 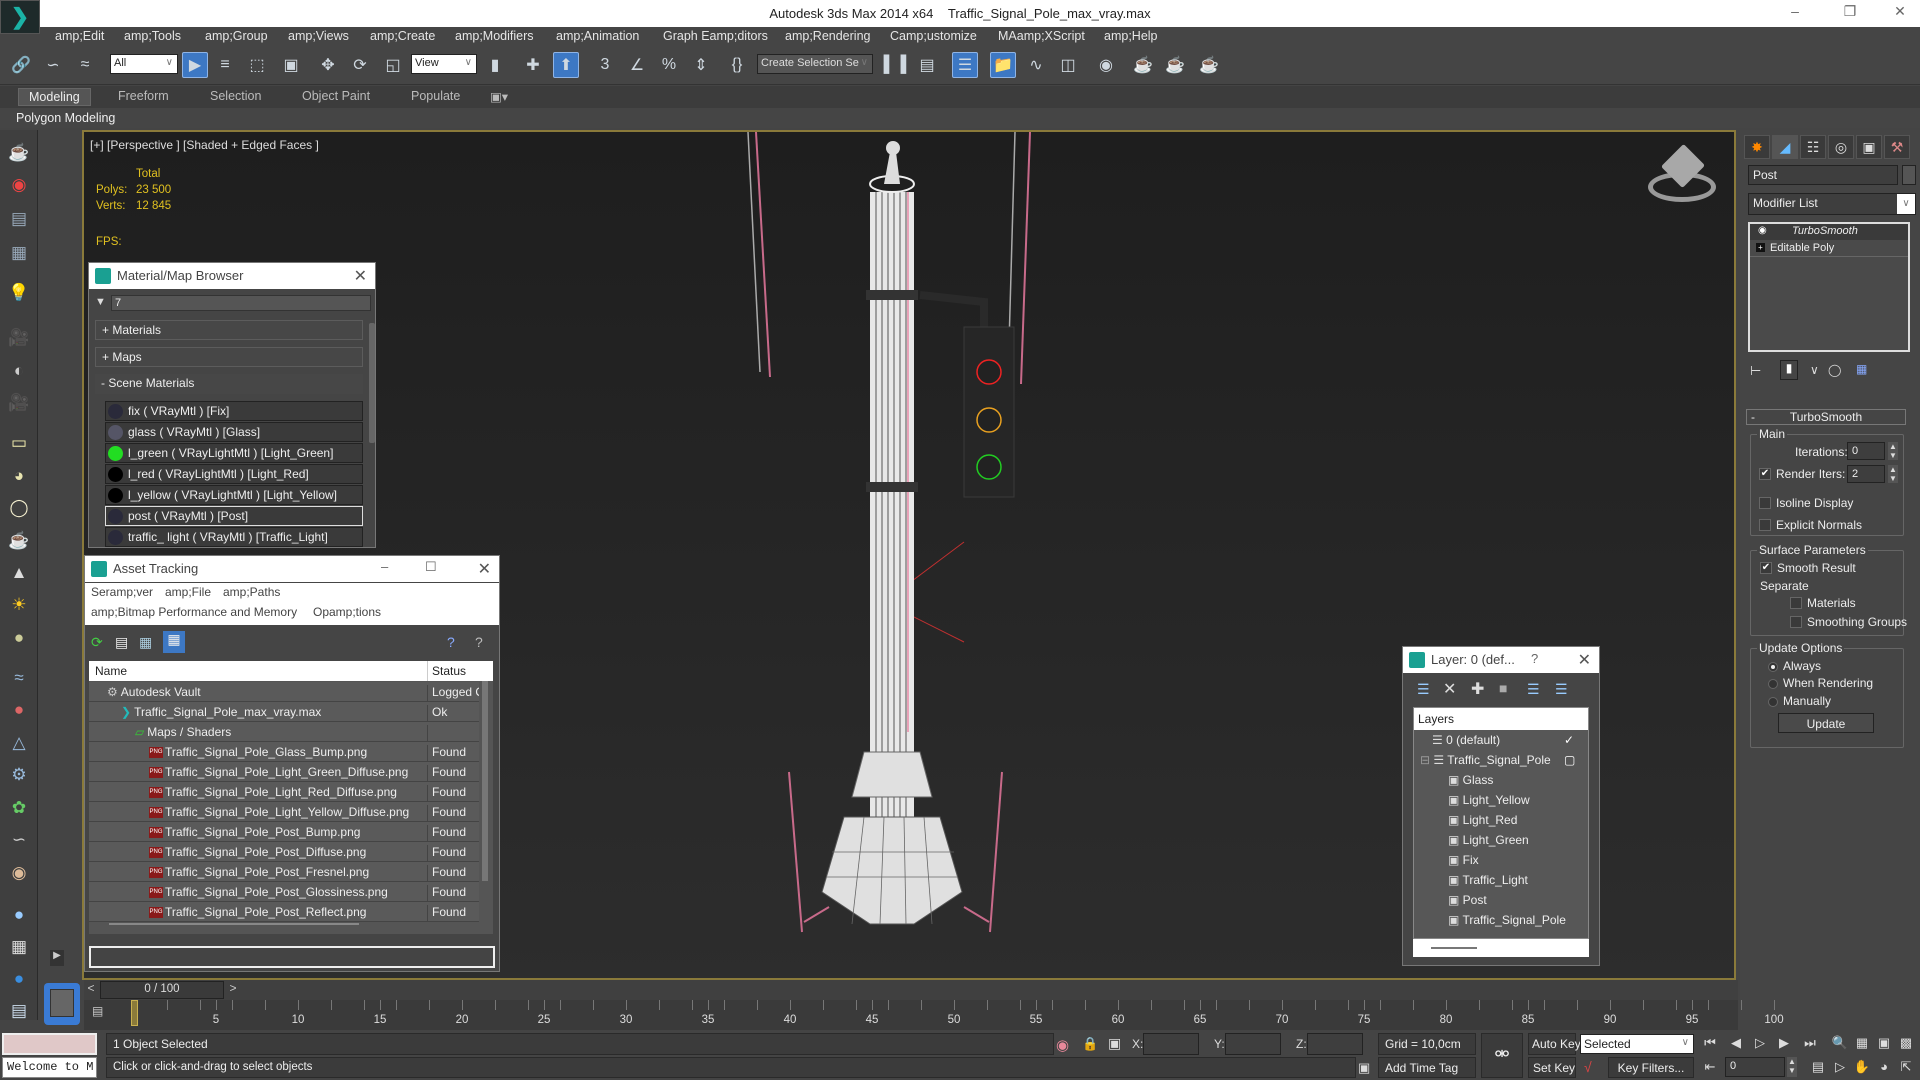 What do you see at coordinates (229, 357) in the screenshot?
I see `maps-section: + Maps` at bounding box center [229, 357].